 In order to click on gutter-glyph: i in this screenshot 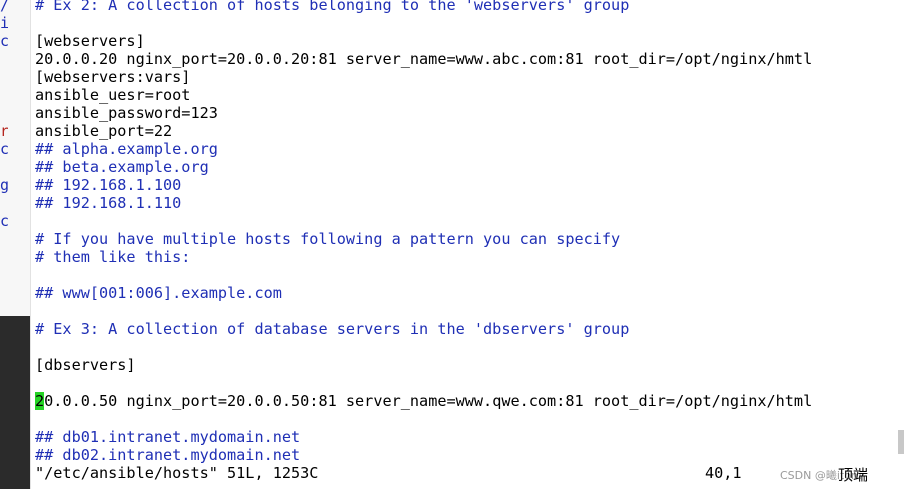, I will do `click(4, 23)`.